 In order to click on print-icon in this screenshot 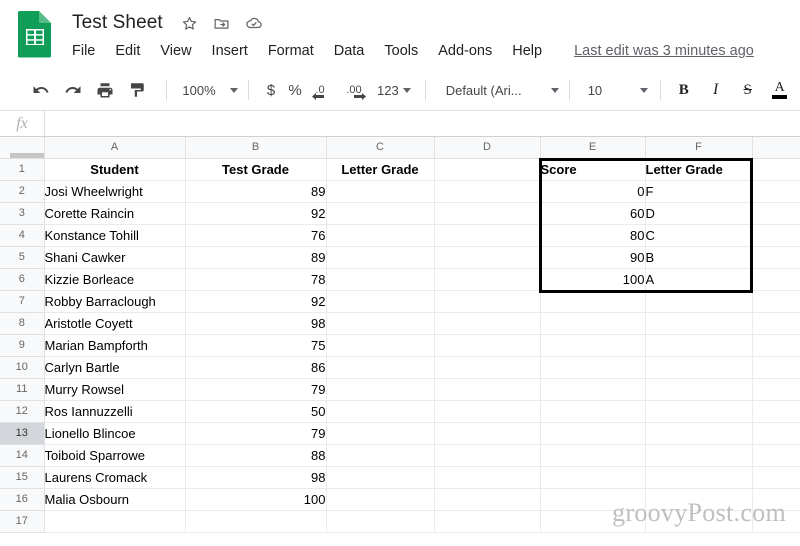, I will do `click(105, 90)`.